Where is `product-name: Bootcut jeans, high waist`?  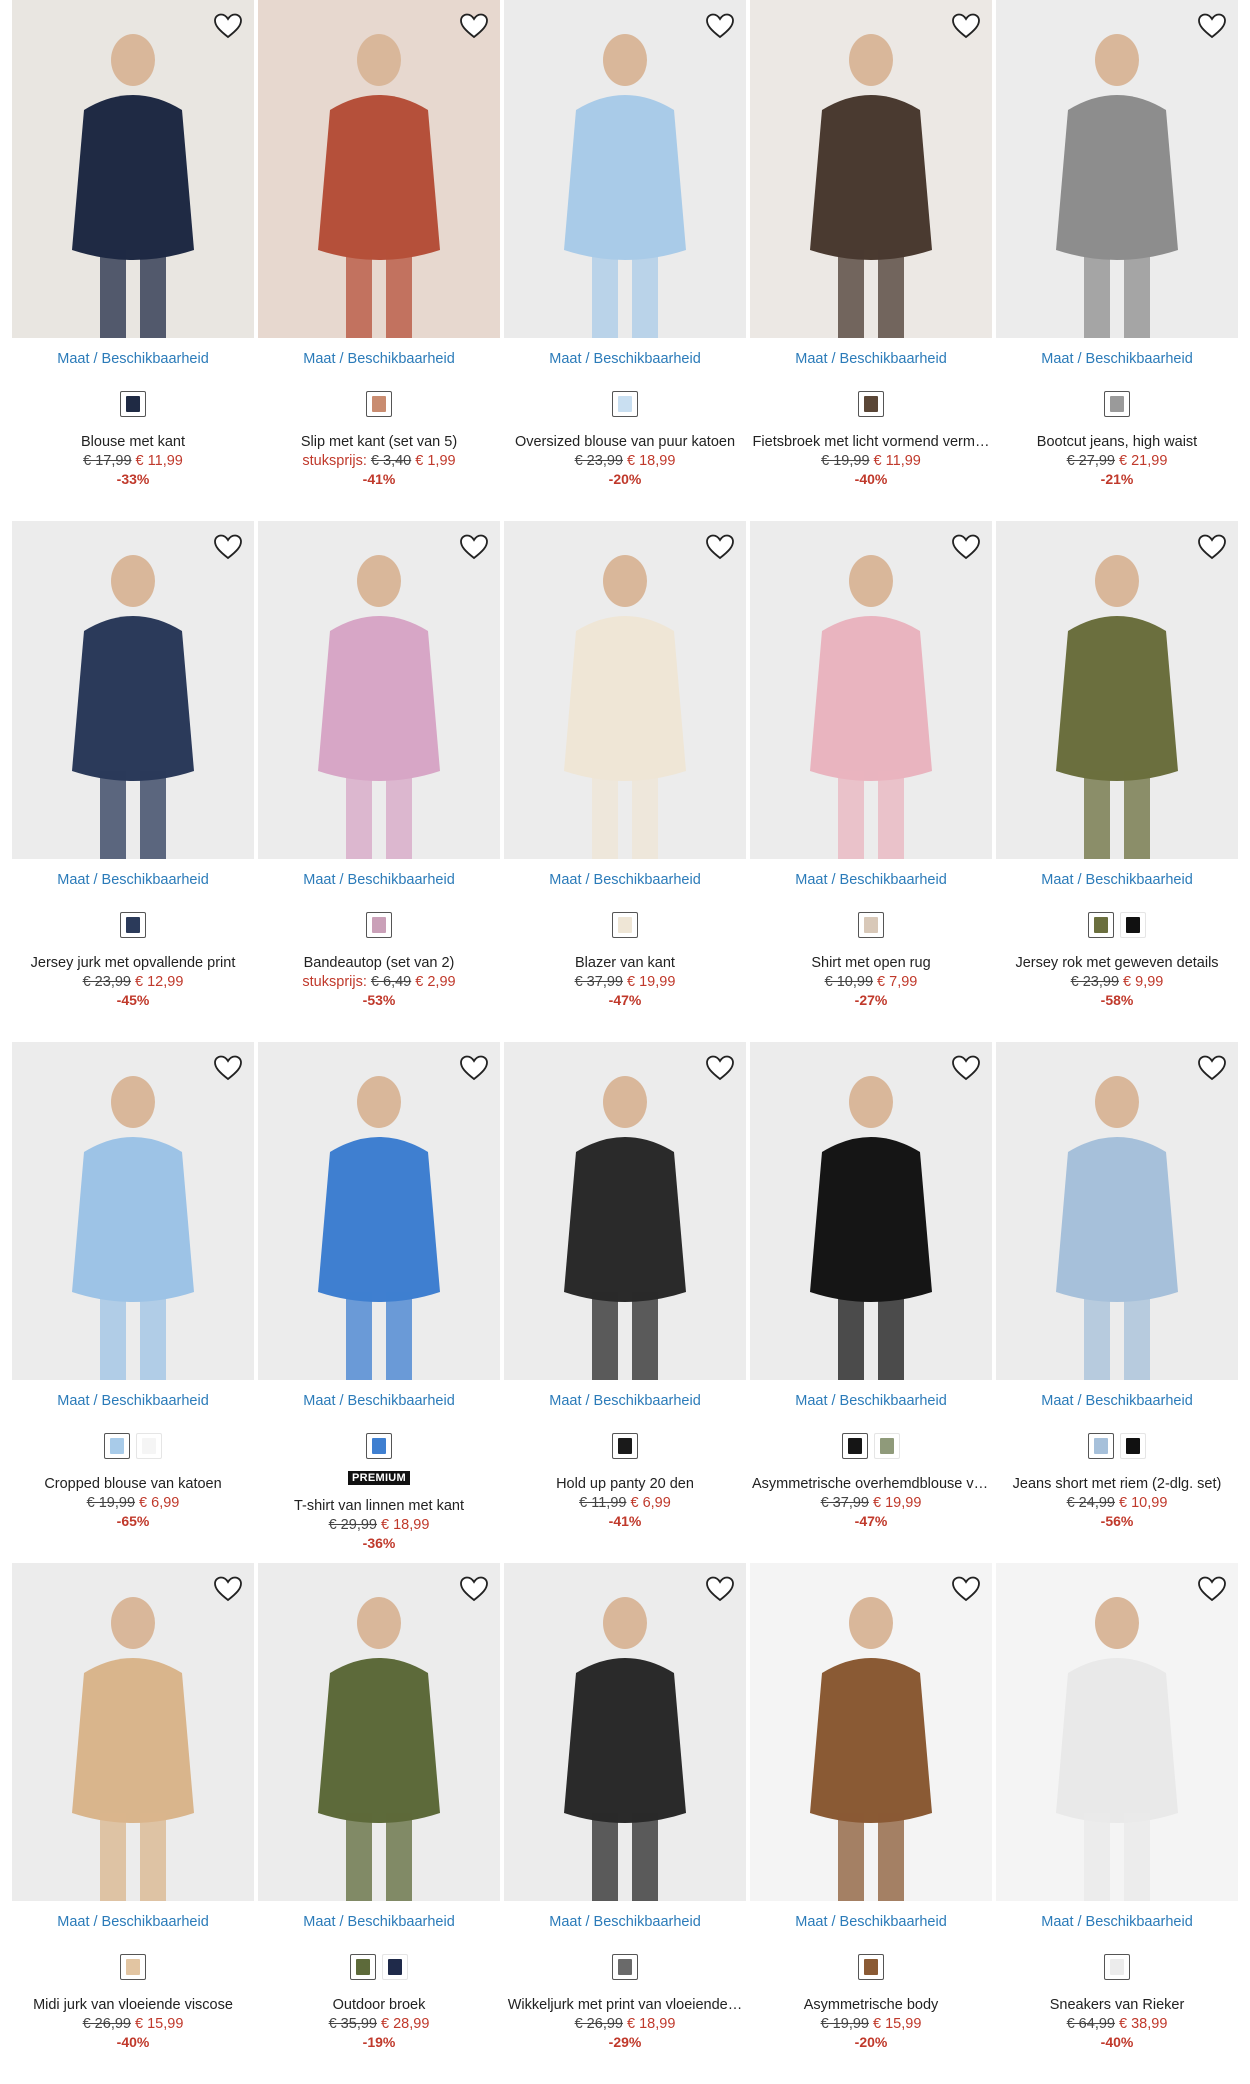 product-name: Bootcut jeans, high waist is located at coordinates (1117, 442).